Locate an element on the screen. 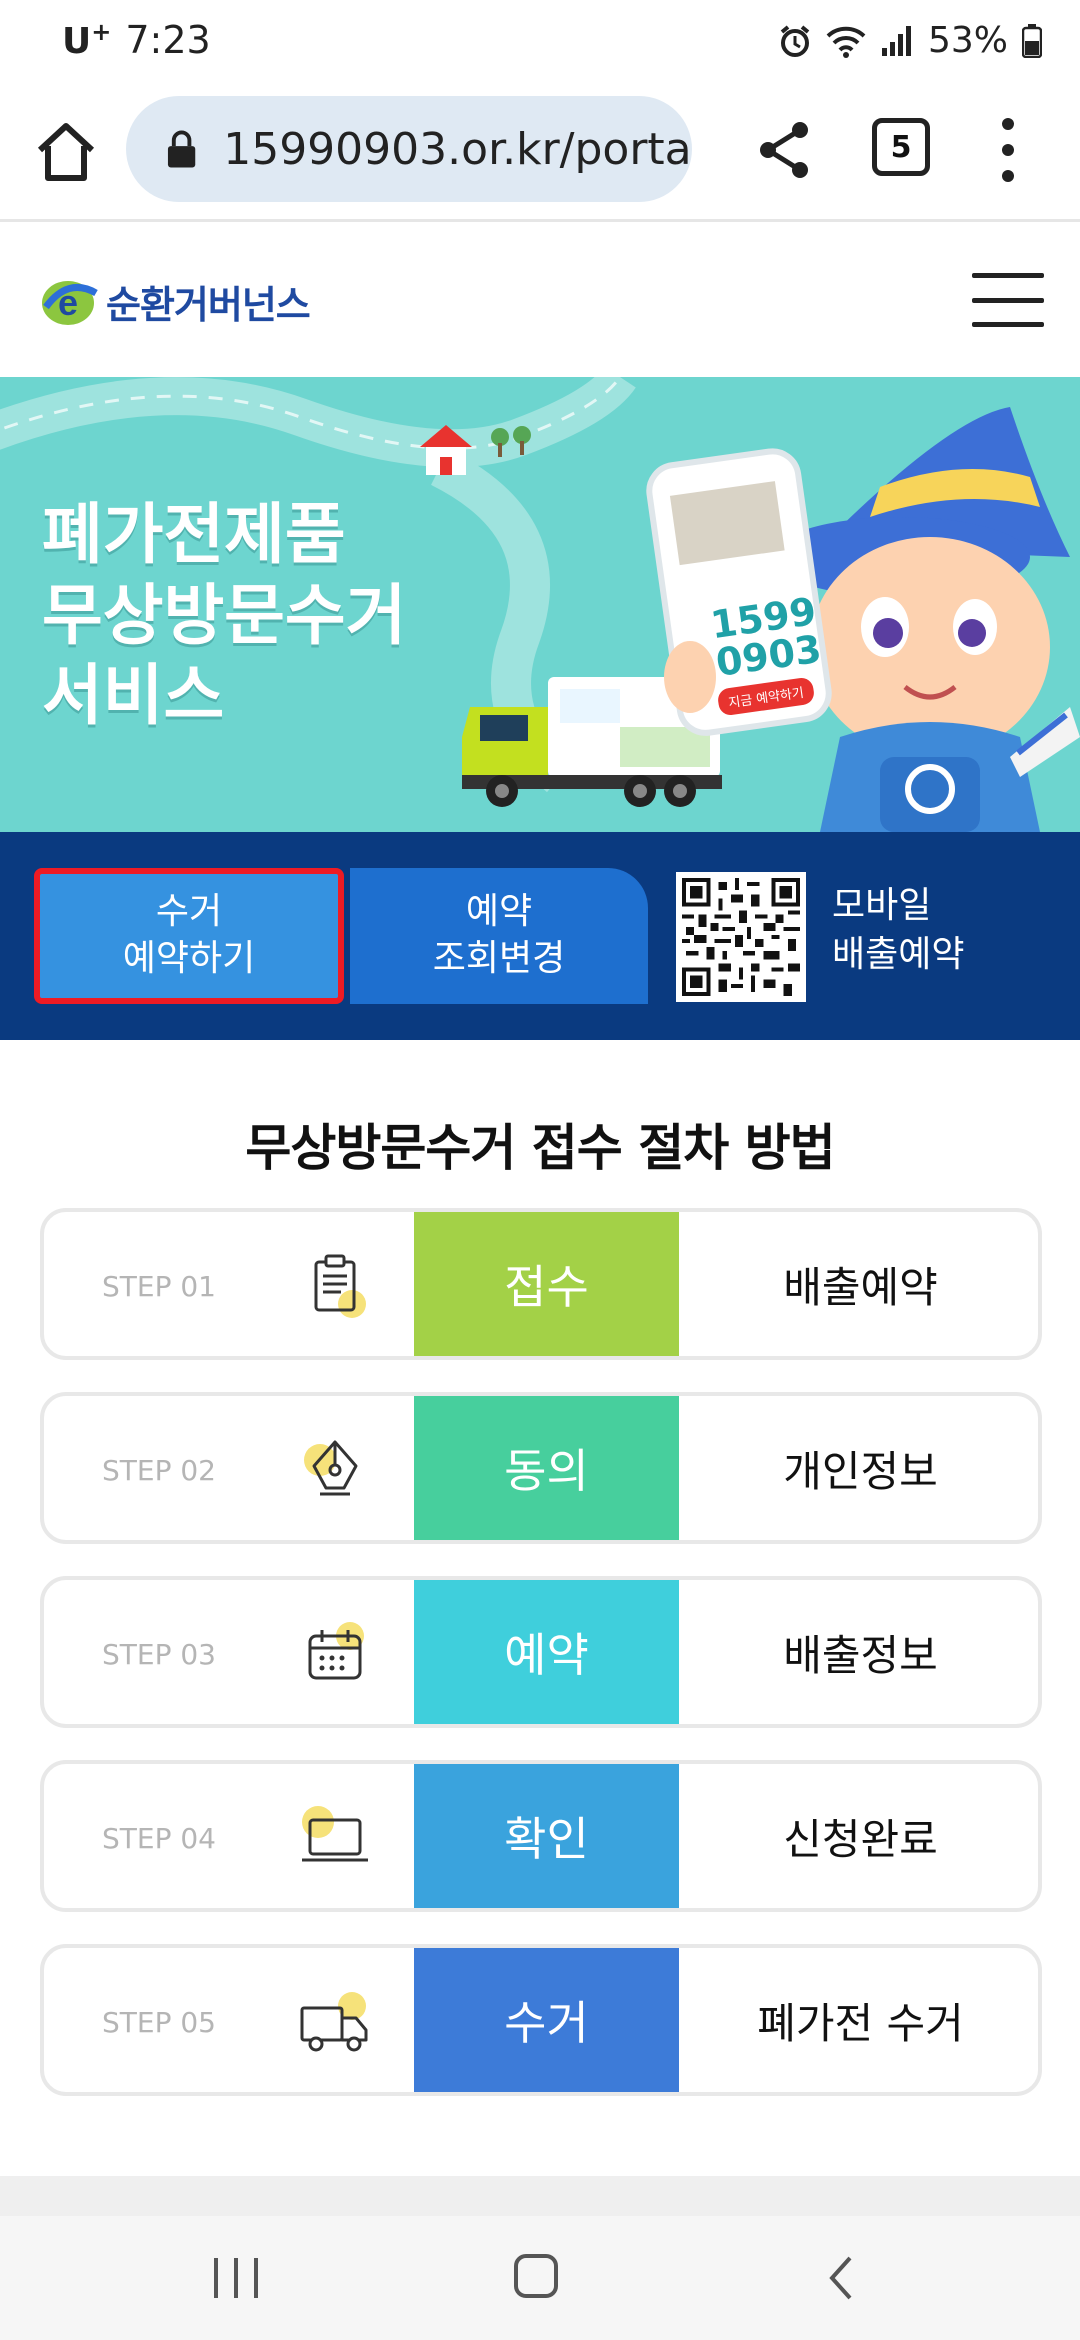 This screenshot has height=2340, width=1080. step-row-1: STEP 01 접수 배출예약 is located at coordinates (541, 1284).